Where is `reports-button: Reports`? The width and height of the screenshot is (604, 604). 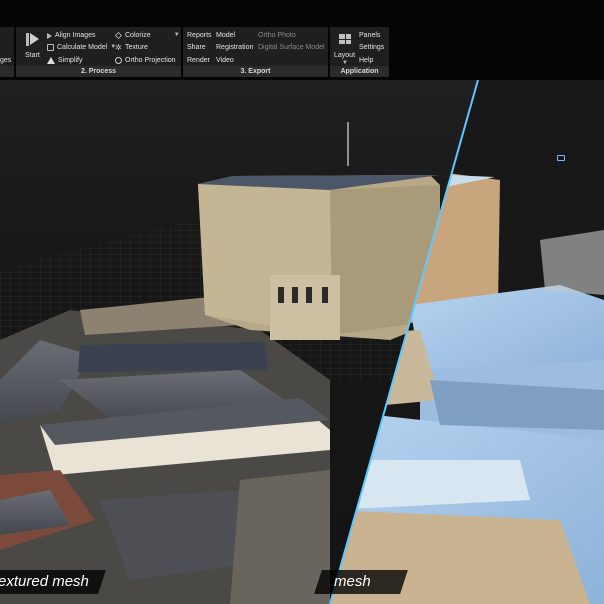 reports-button: Reports is located at coordinates (199, 35).